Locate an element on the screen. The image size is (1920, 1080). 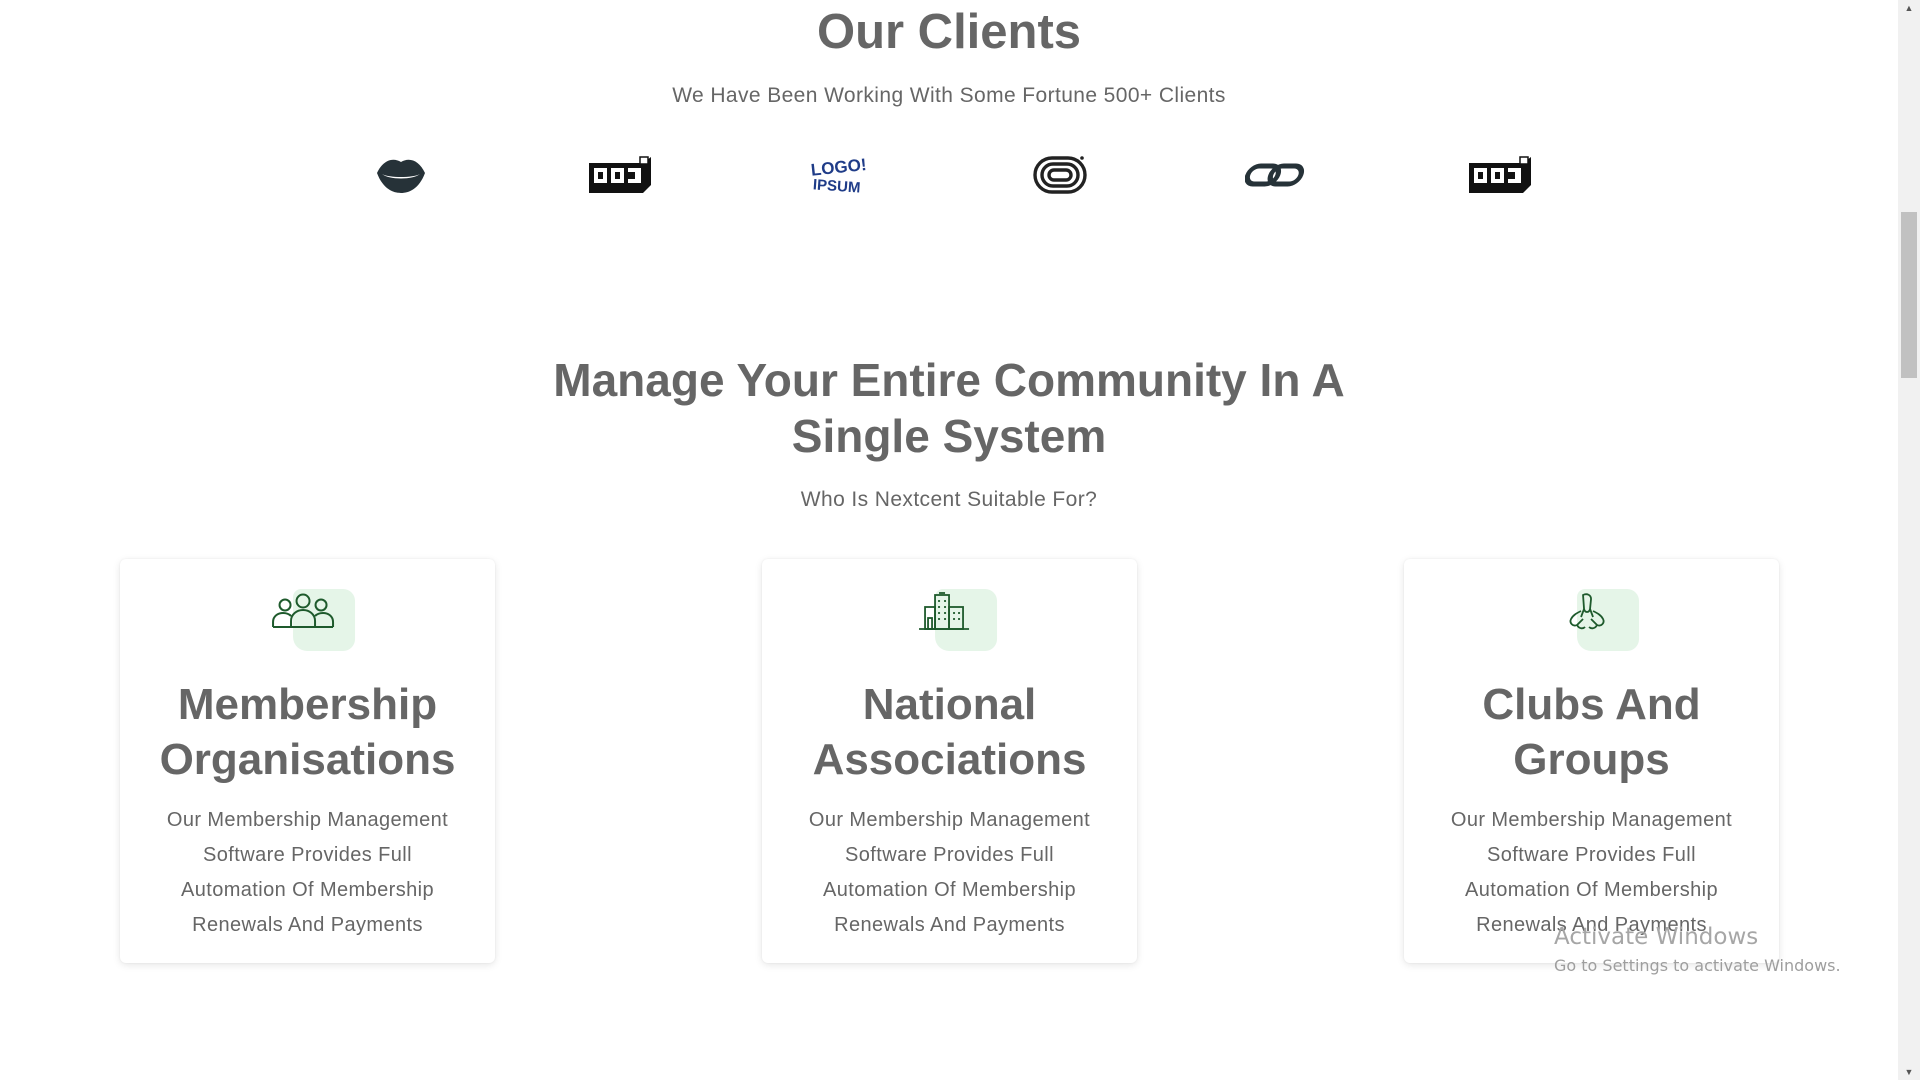
community-subheading: Who Is Nextcent Suitable For? is located at coordinates (949, 499).